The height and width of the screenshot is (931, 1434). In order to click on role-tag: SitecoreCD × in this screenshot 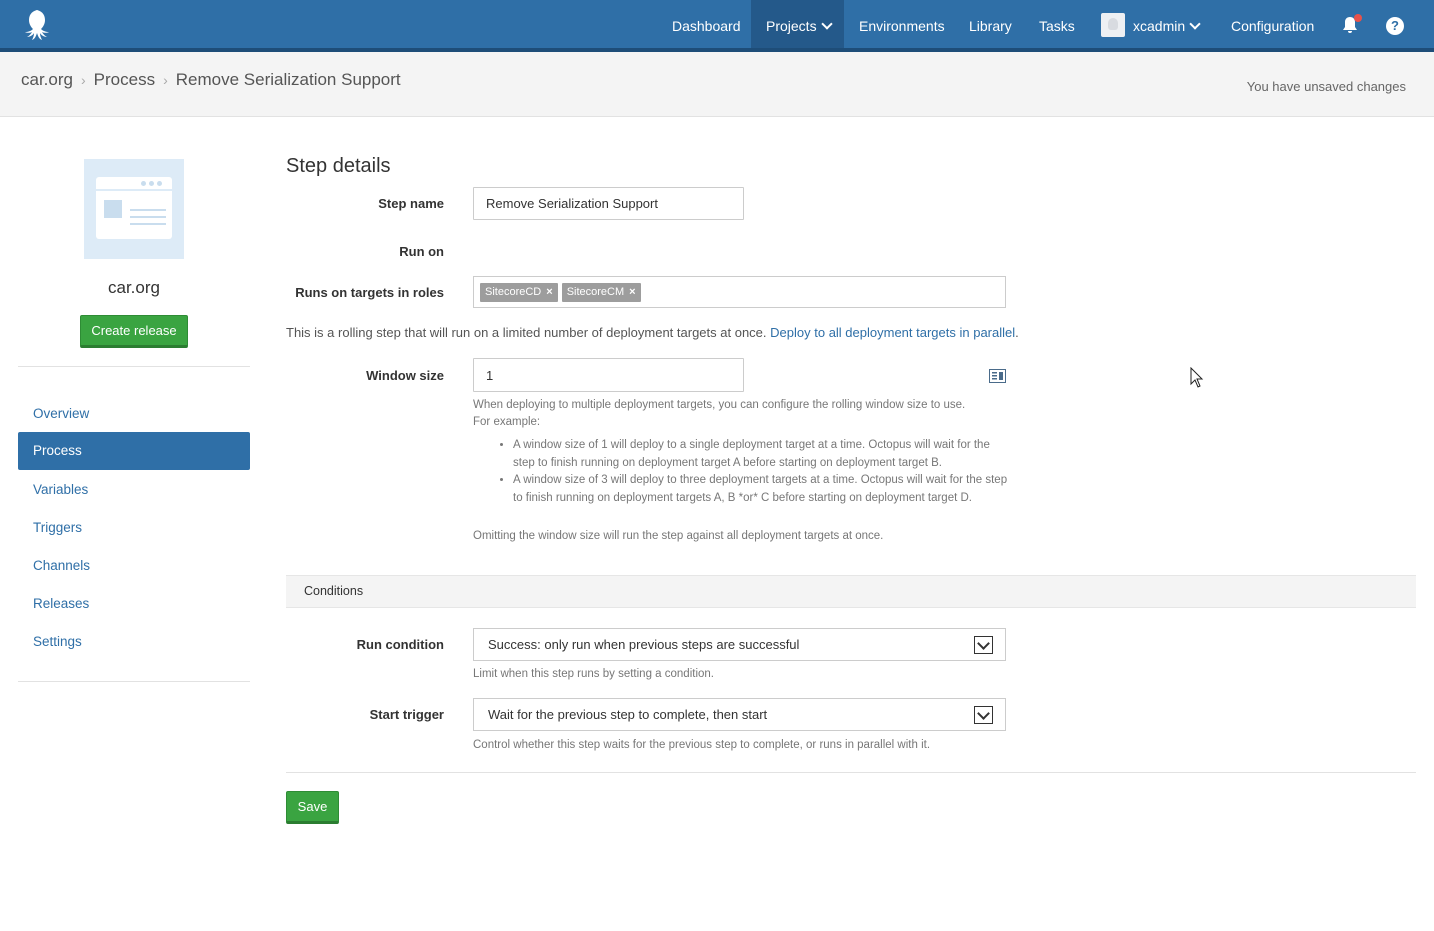, I will do `click(519, 292)`.